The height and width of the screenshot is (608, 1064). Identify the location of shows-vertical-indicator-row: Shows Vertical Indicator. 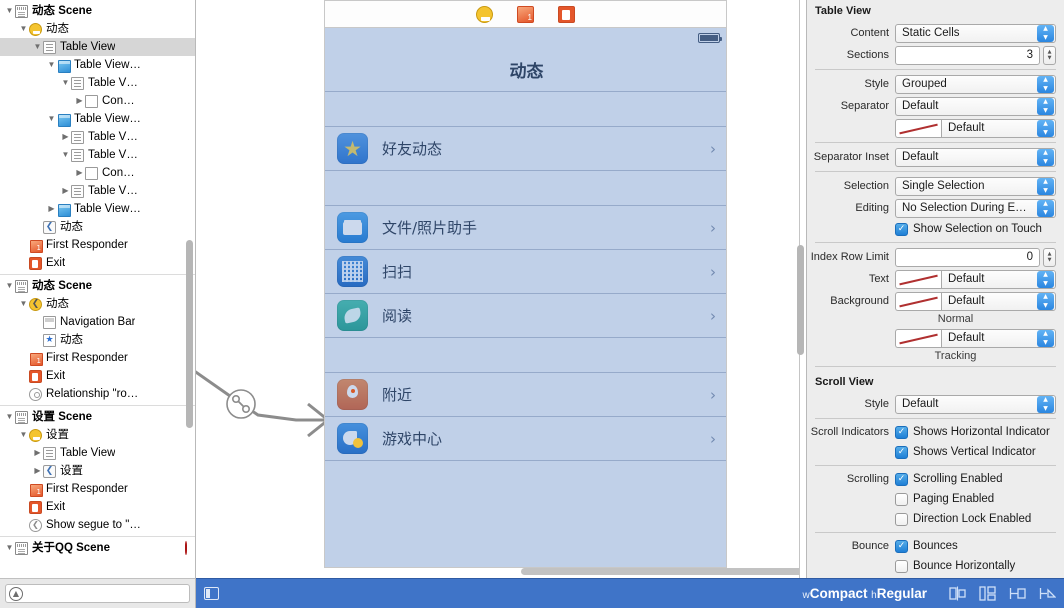
(931, 452).